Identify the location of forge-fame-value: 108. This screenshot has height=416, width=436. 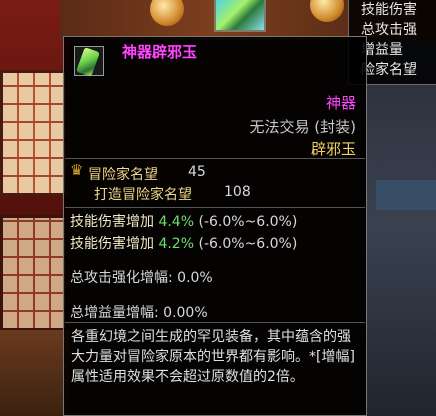
(237, 192).